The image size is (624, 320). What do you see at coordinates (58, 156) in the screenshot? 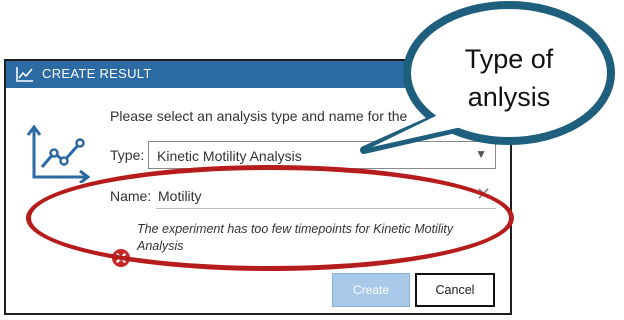
I see `line-chart-axes-icon` at bounding box center [58, 156].